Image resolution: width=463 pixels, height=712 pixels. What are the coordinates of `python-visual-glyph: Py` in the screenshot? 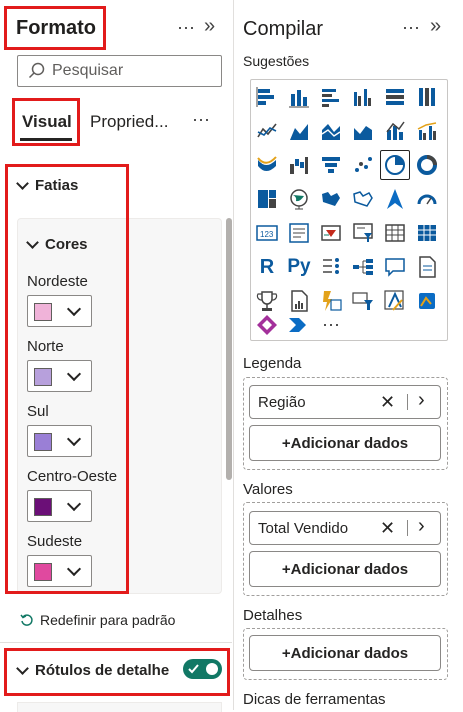 It's located at (299, 266).